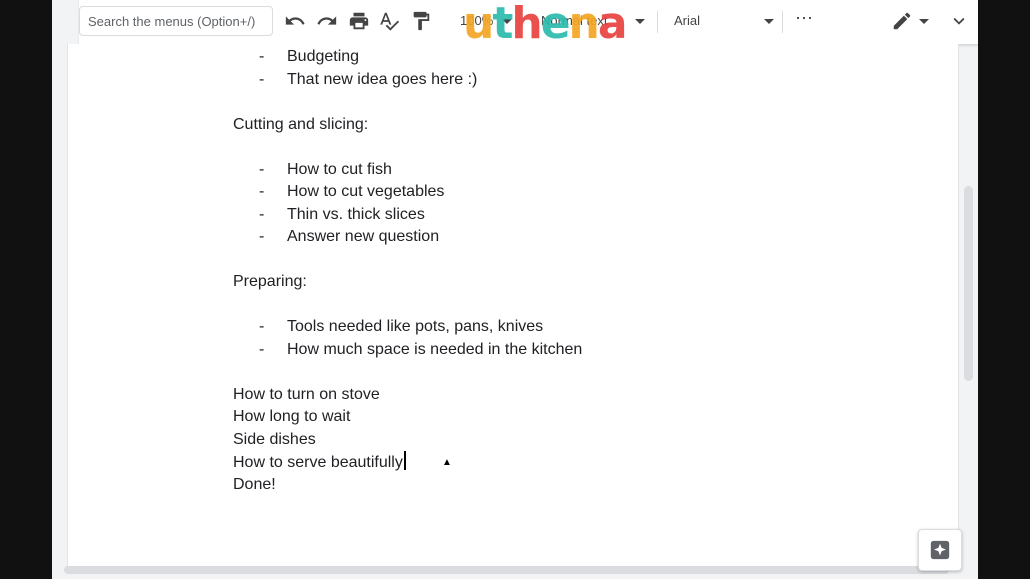 Image resolution: width=1030 pixels, height=579 pixels. What do you see at coordinates (968, 283) in the screenshot?
I see `vertical-scrollbar` at bounding box center [968, 283].